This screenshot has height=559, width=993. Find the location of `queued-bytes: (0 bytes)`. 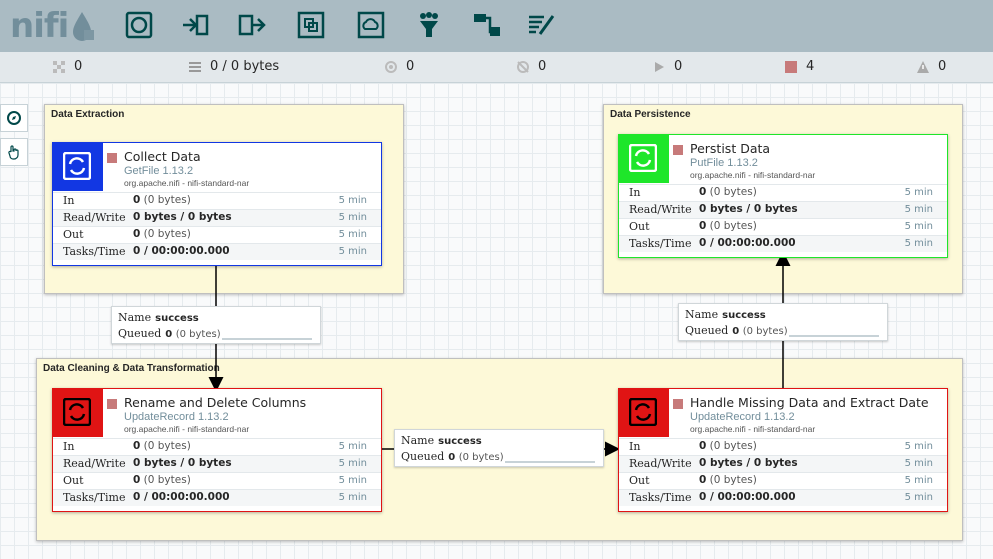

queued-bytes: (0 bytes) is located at coordinates (481, 457).